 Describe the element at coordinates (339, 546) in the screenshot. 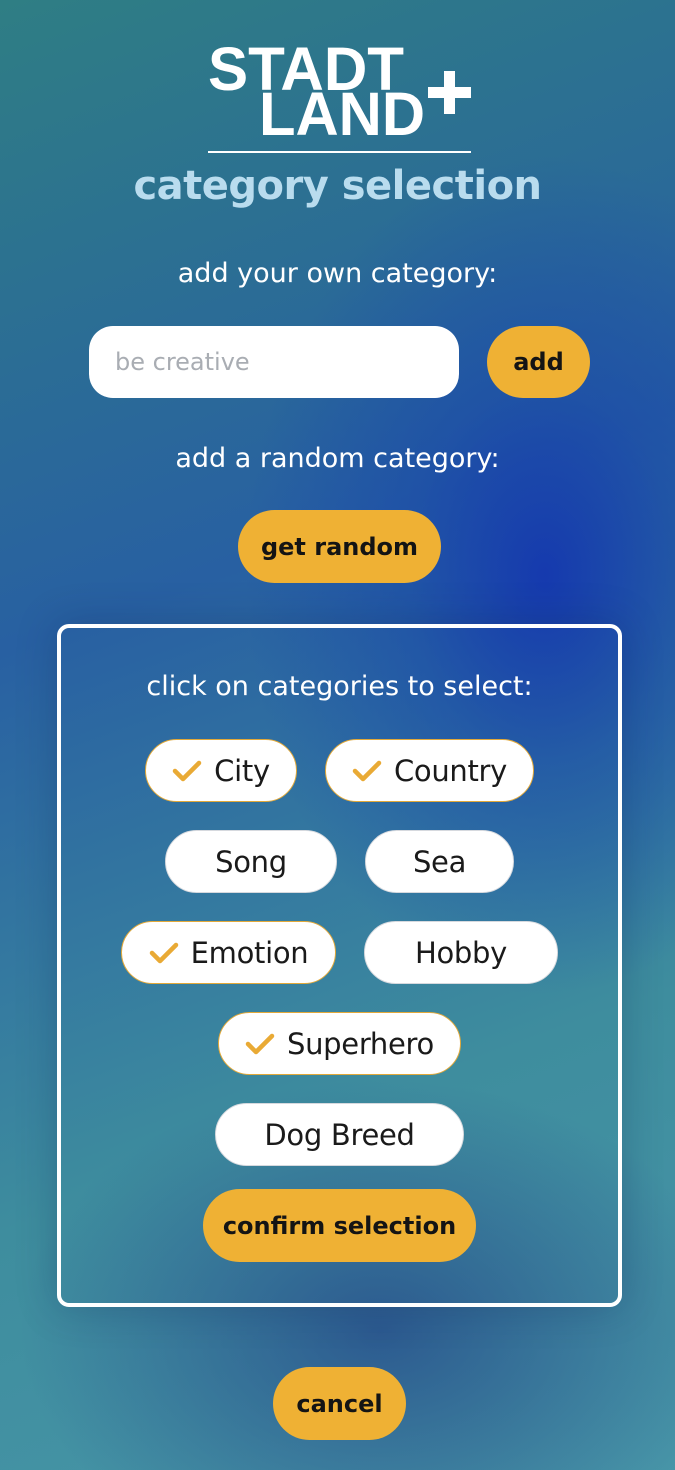

I see `get-random-button: get random` at that location.